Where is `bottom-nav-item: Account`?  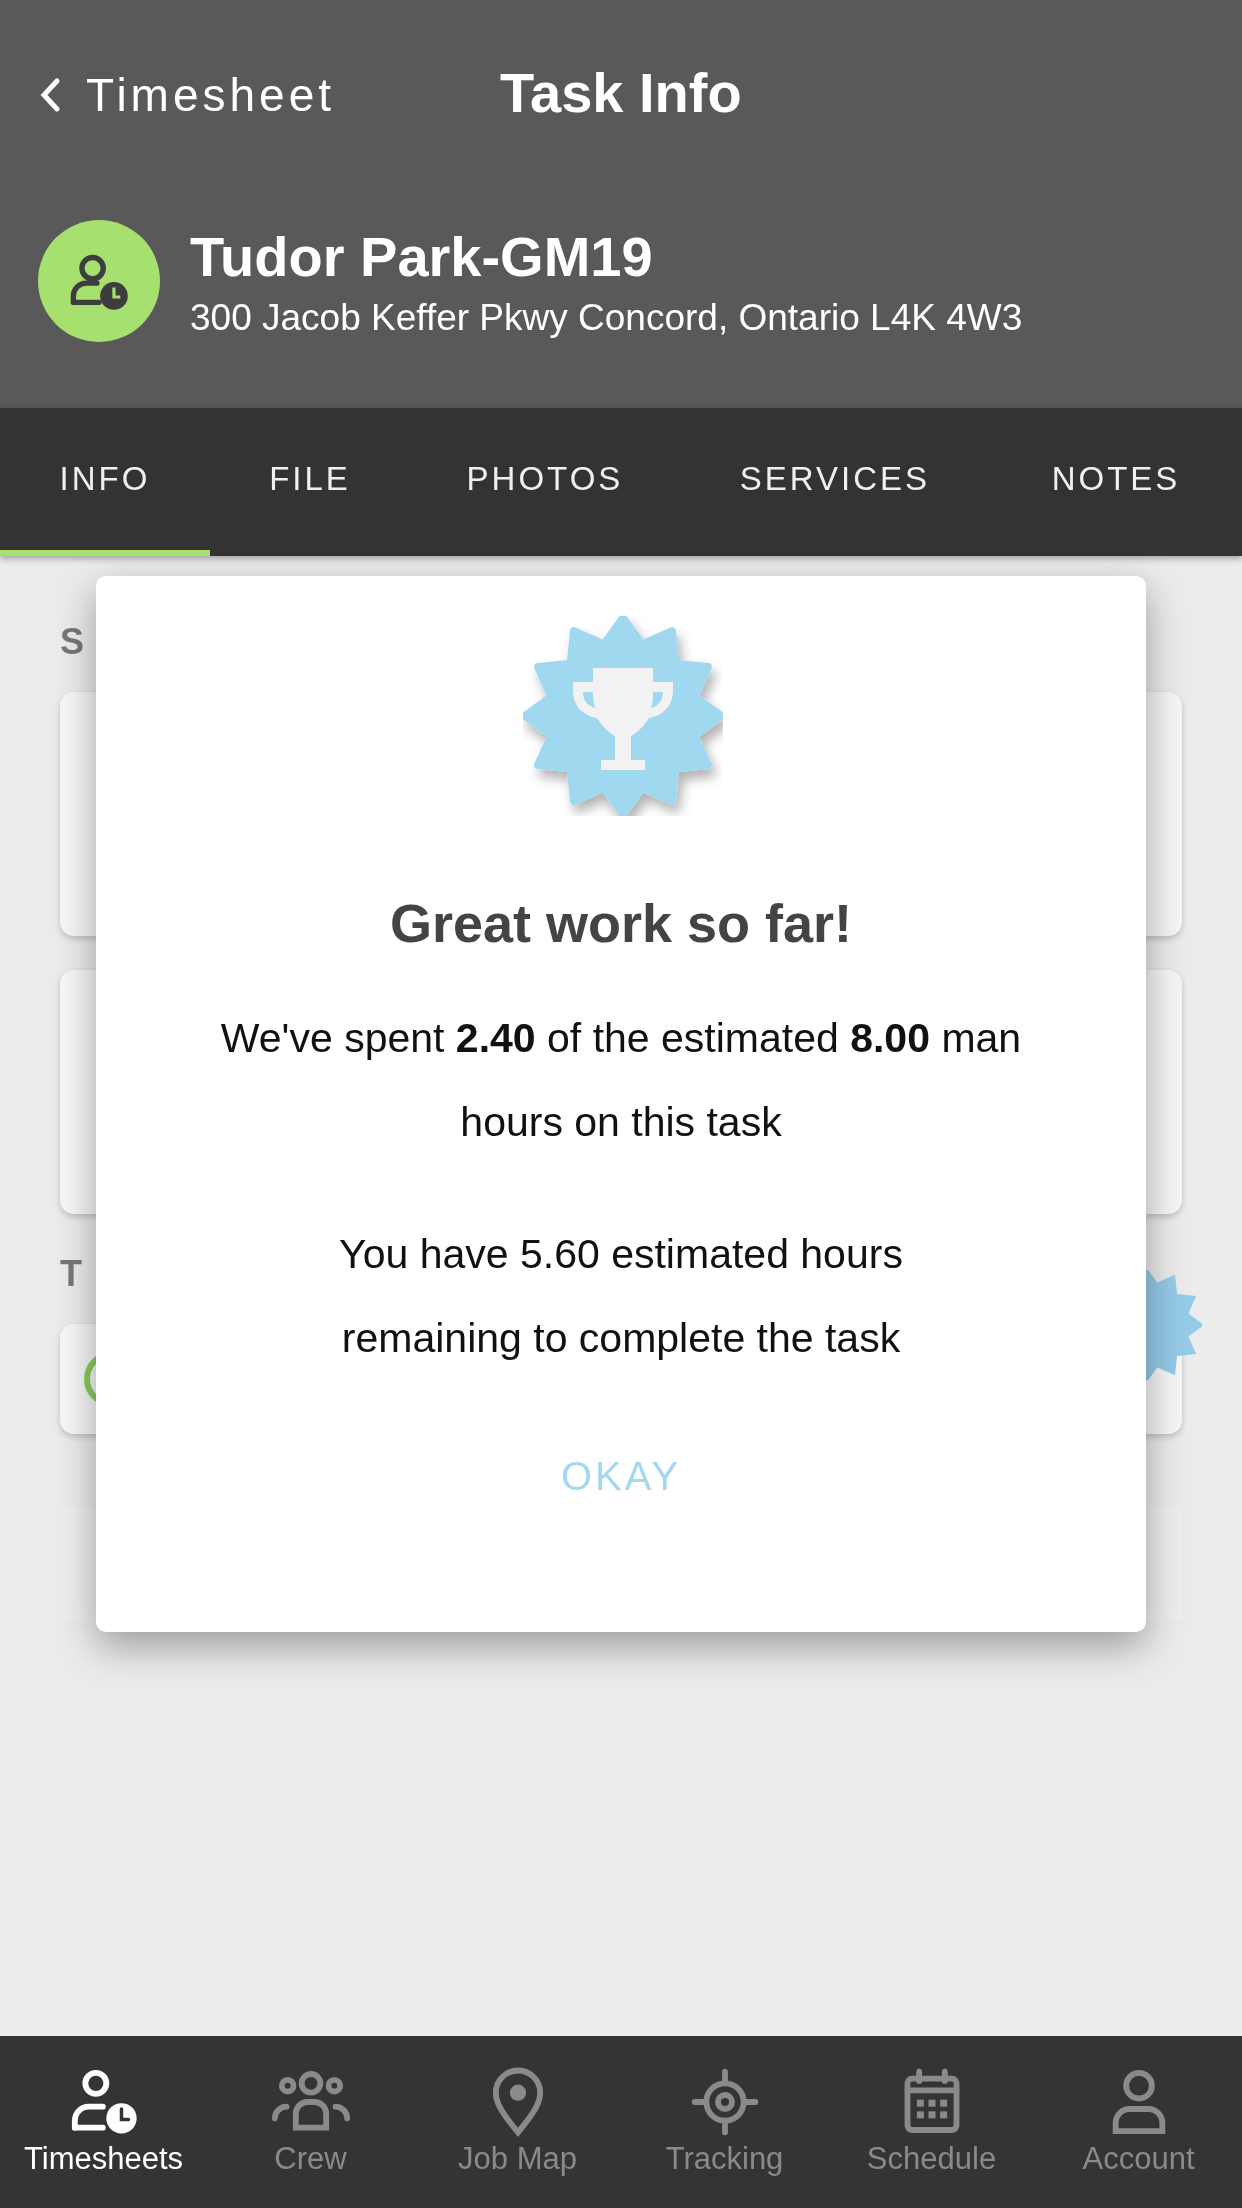
bottom-nav-item: Account is located at coordinates (1138, 2122).